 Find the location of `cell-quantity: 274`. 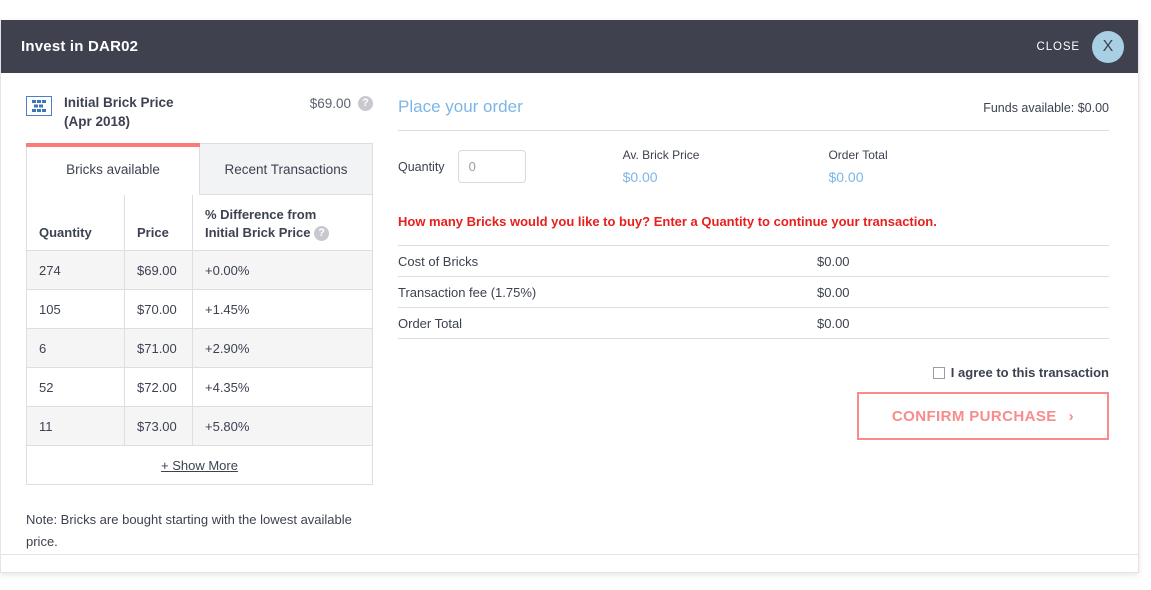

cell-quantity: 274 is located at coordinates (75, 270).